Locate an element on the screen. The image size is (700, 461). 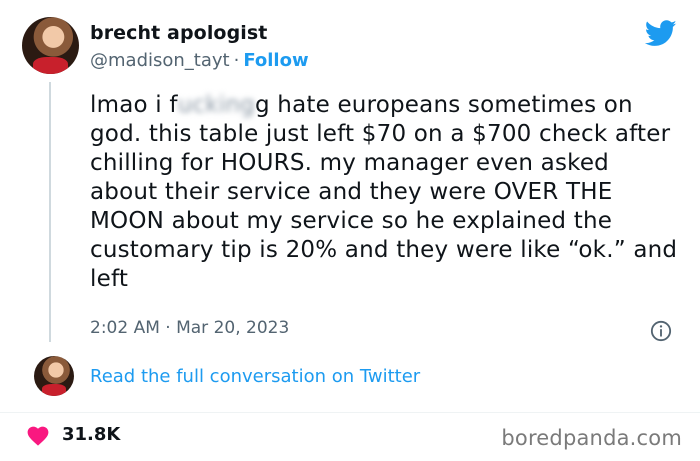
thread-line is located at coordinates (50, 212).